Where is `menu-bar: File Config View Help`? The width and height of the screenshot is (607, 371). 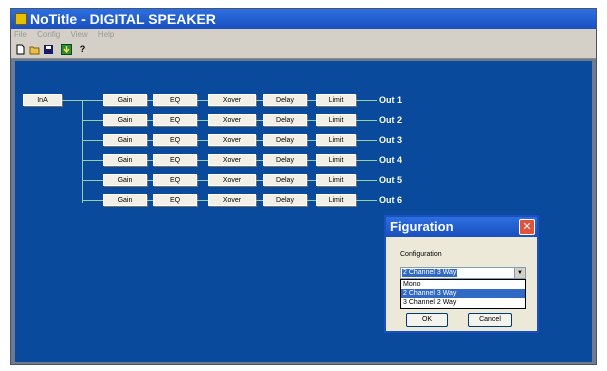 menu-bar: File Config View Help is located at coordinates (303, 35).